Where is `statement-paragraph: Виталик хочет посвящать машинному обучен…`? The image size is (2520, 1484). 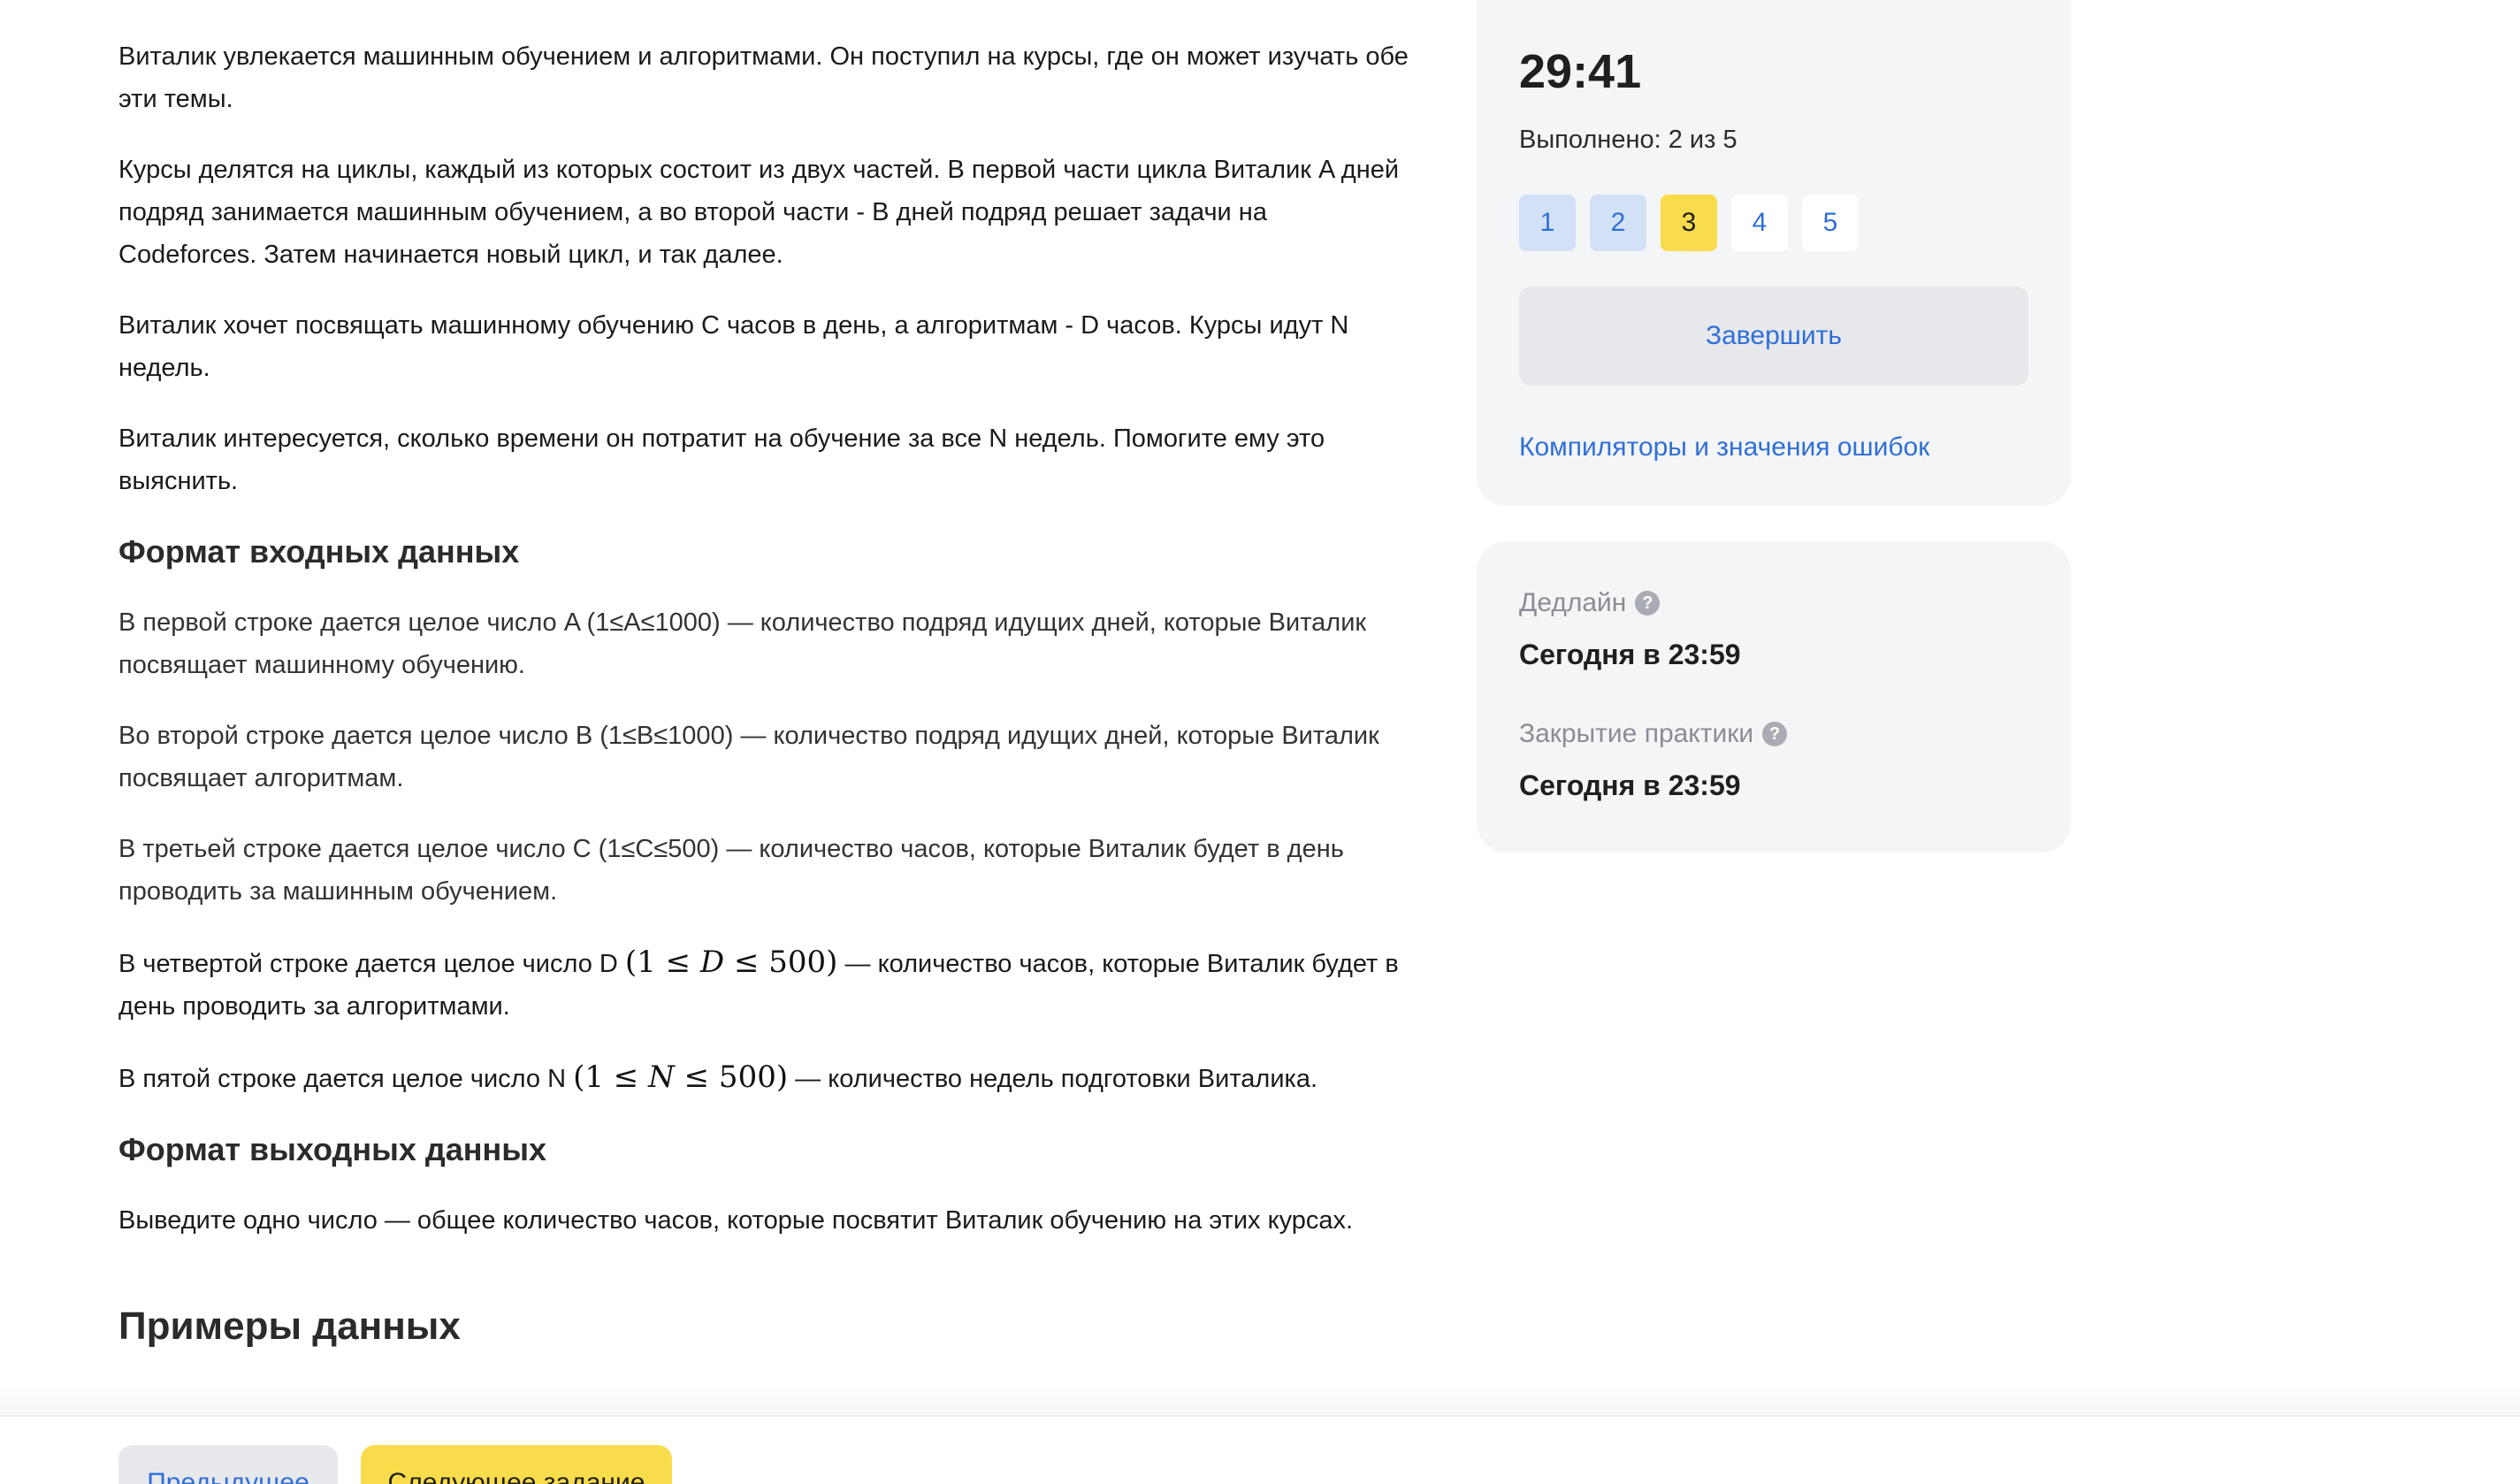 statement-paragraph: Виталик хочет посвящать машинному обучен… is located at coordinates (733, 346).